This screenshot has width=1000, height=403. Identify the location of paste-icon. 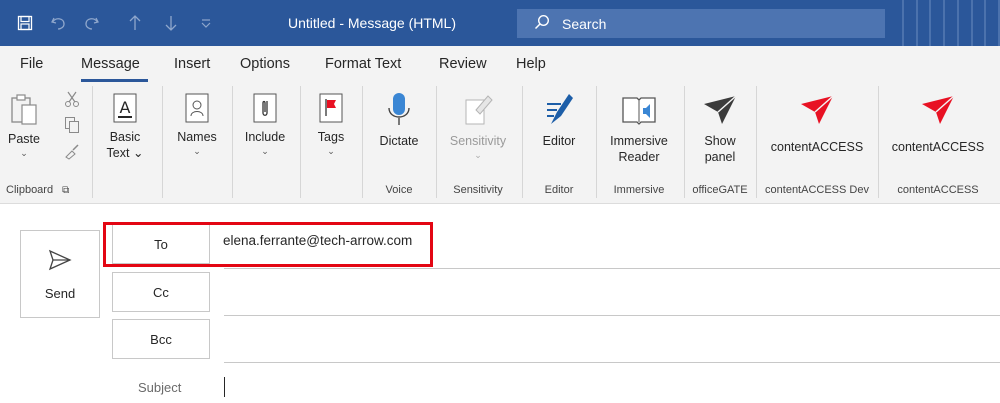
(24, 111).